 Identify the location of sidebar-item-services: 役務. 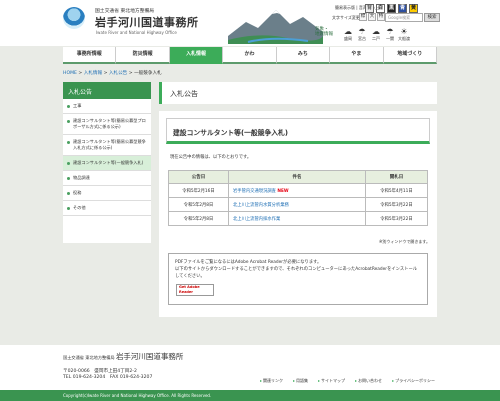
(107, 193).